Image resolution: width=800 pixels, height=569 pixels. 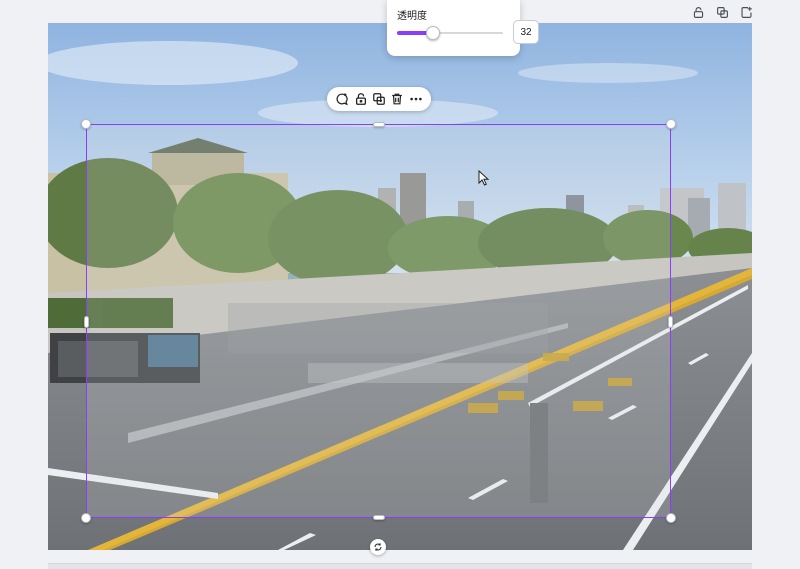 I want to click on mouse-pointer-icon, so click(x=484, y=178).